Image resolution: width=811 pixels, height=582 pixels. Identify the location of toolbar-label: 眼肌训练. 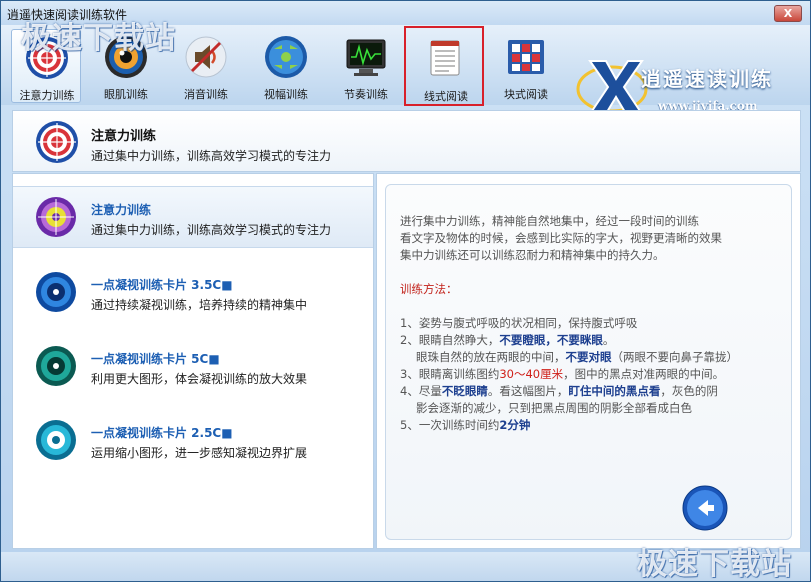
(126, 94).